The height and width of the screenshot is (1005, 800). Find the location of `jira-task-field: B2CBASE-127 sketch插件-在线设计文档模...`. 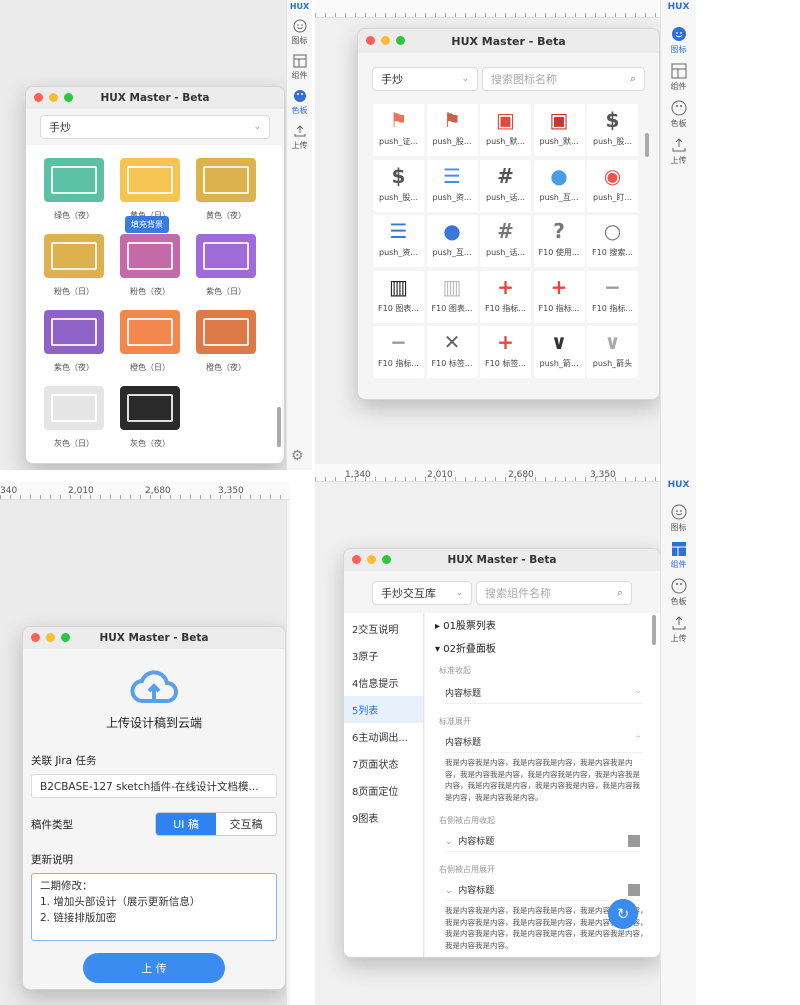

jira-task-field: B2CBASE-127 sketch插件-在线设计文档模... is located at coordinates (154, 786).